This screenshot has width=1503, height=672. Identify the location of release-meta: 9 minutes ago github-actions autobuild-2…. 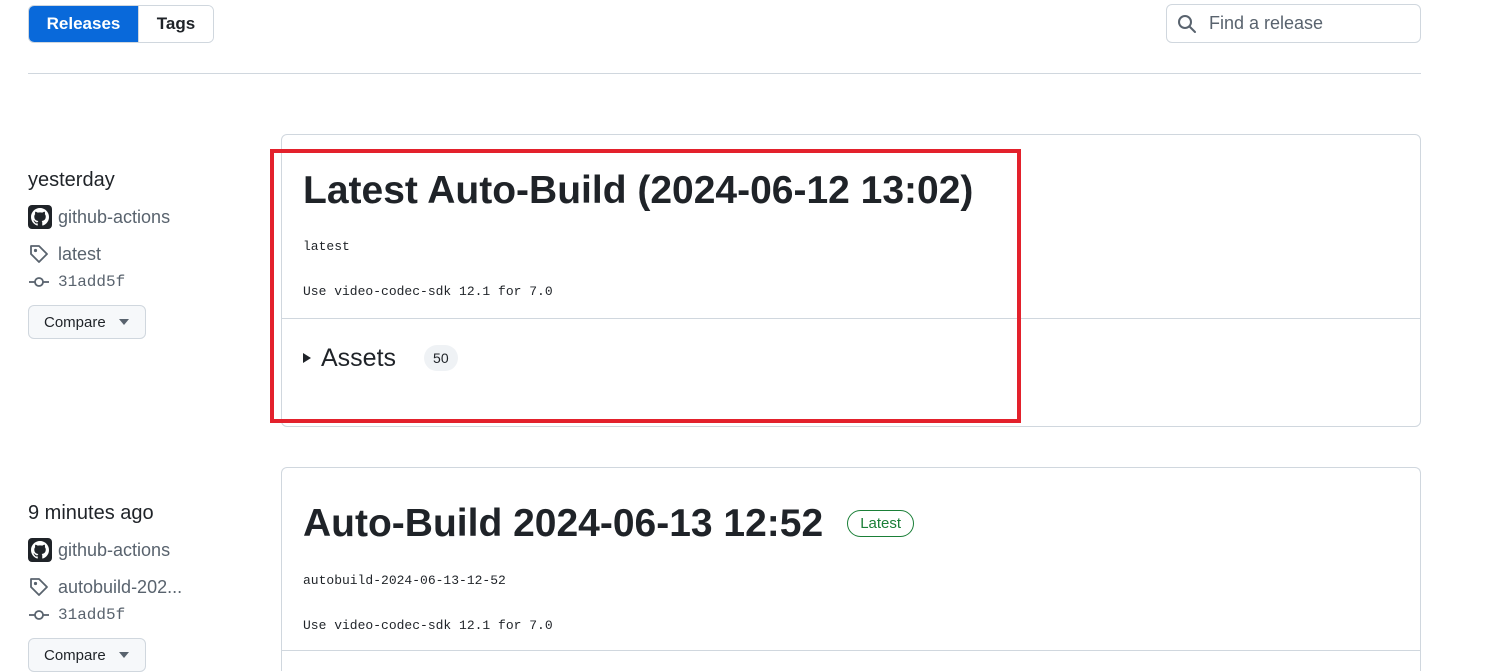
(148, 586).